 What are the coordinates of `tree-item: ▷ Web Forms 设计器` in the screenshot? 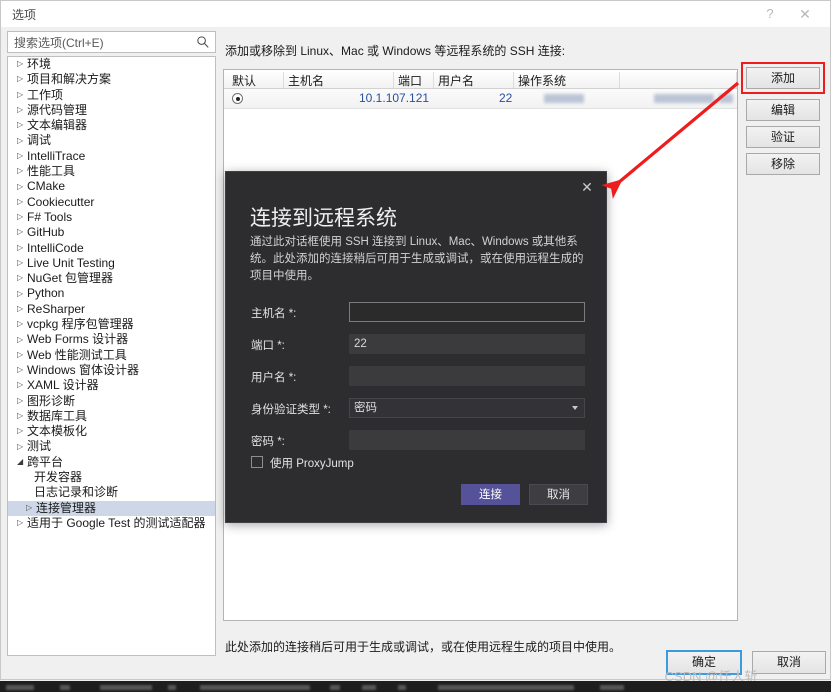 It's located at (111, 339).